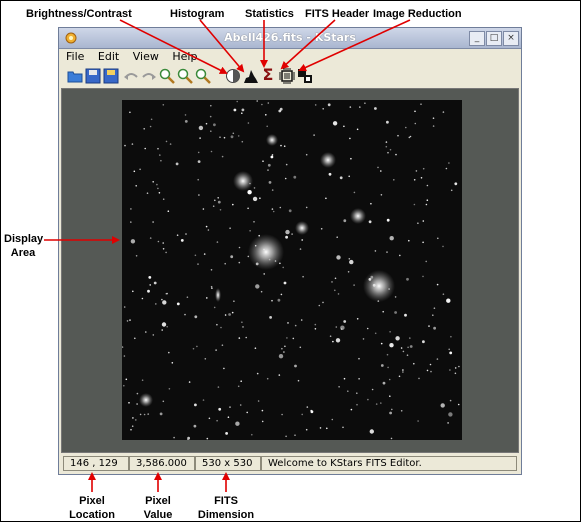 Image resolution: width=581 pixels, height=522 pixels. Describe the element at coordinates (354, 45) in the screenshot. I see `arrow-image-reduction` at that location.